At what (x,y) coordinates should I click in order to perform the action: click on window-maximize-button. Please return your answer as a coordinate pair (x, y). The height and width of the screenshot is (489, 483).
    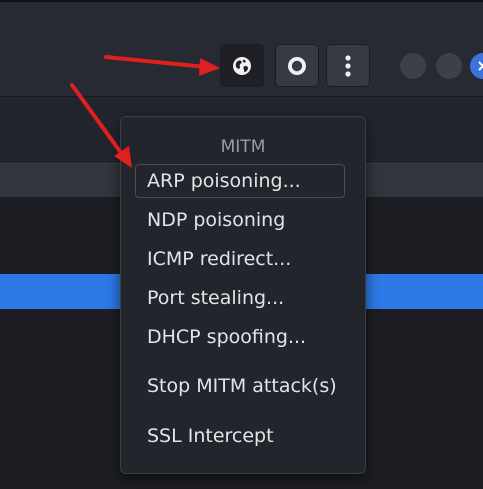
    Looking at the image, I should click on (449, 66).